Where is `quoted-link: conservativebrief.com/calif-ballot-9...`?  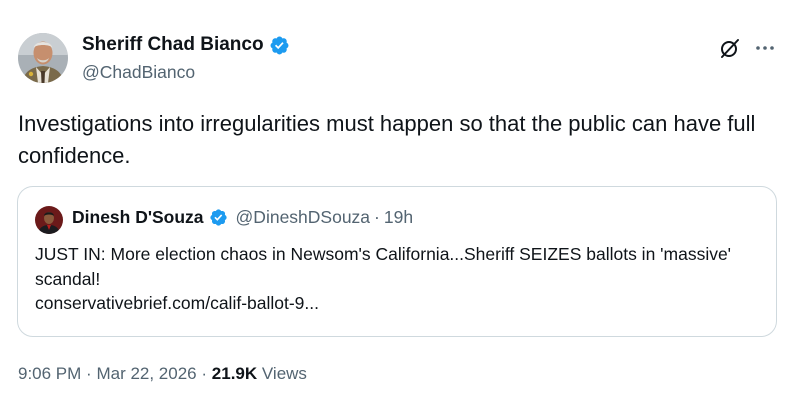
quoted-link: conservativebrief.com/calif-ballot-9... is located at coordinates (177, 303).